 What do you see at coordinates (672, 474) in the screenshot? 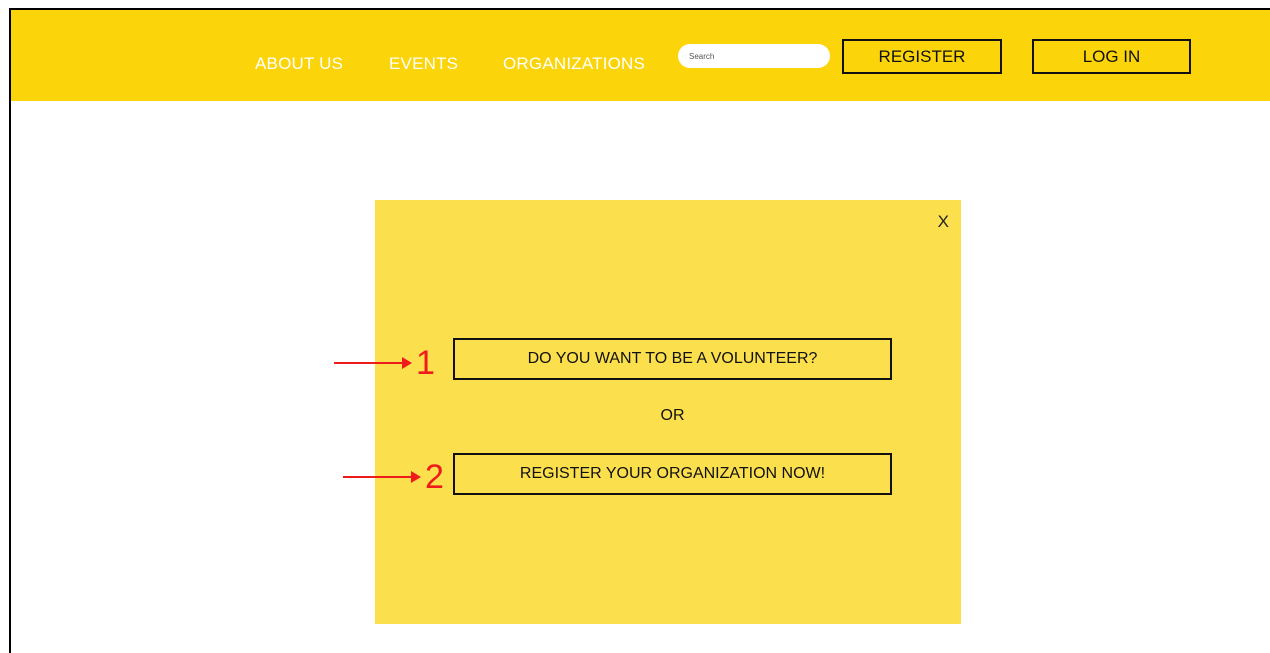
I see `register-organization-button: REGISTER YOUR ORGANIZATION NOW!` at bounding box center [672, 474].